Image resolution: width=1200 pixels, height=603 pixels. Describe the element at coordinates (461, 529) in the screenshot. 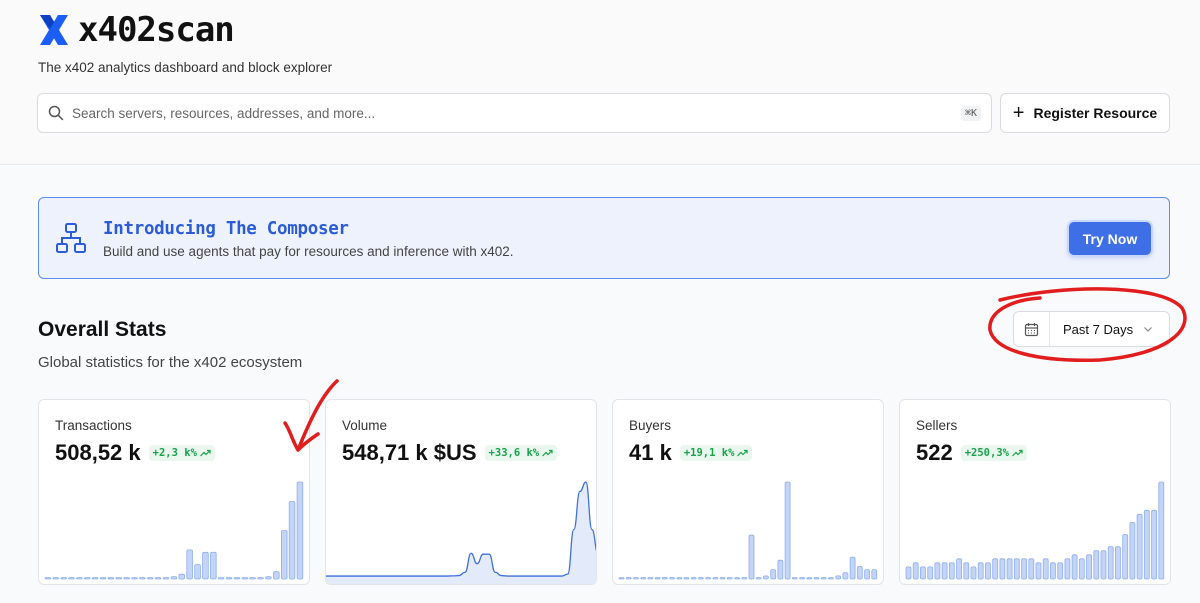

I see `chart-line` at that location.